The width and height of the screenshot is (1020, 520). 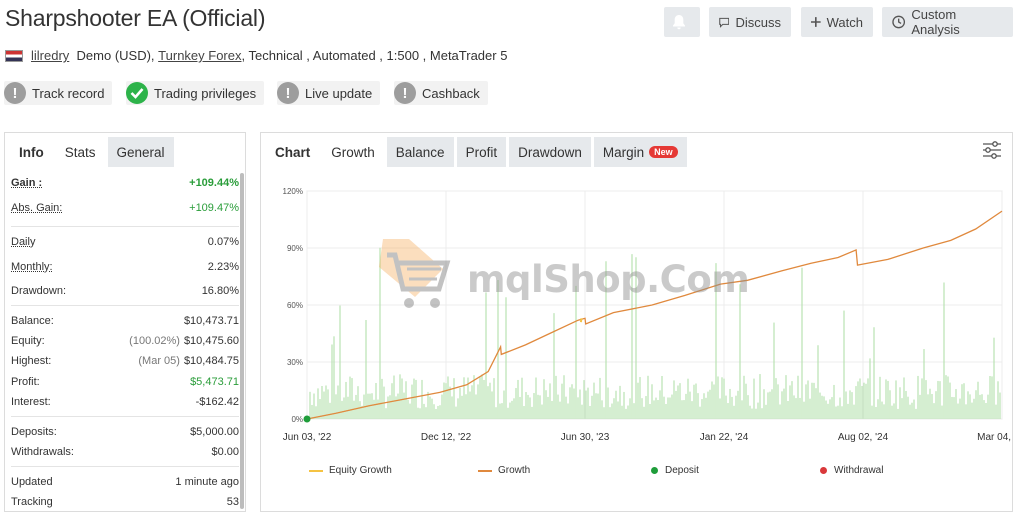 What do you see at coordinates (125, 382) in the screenshot?
I see `stat-profit: Profit: $5,473.71` at bounding box center [125, 382].